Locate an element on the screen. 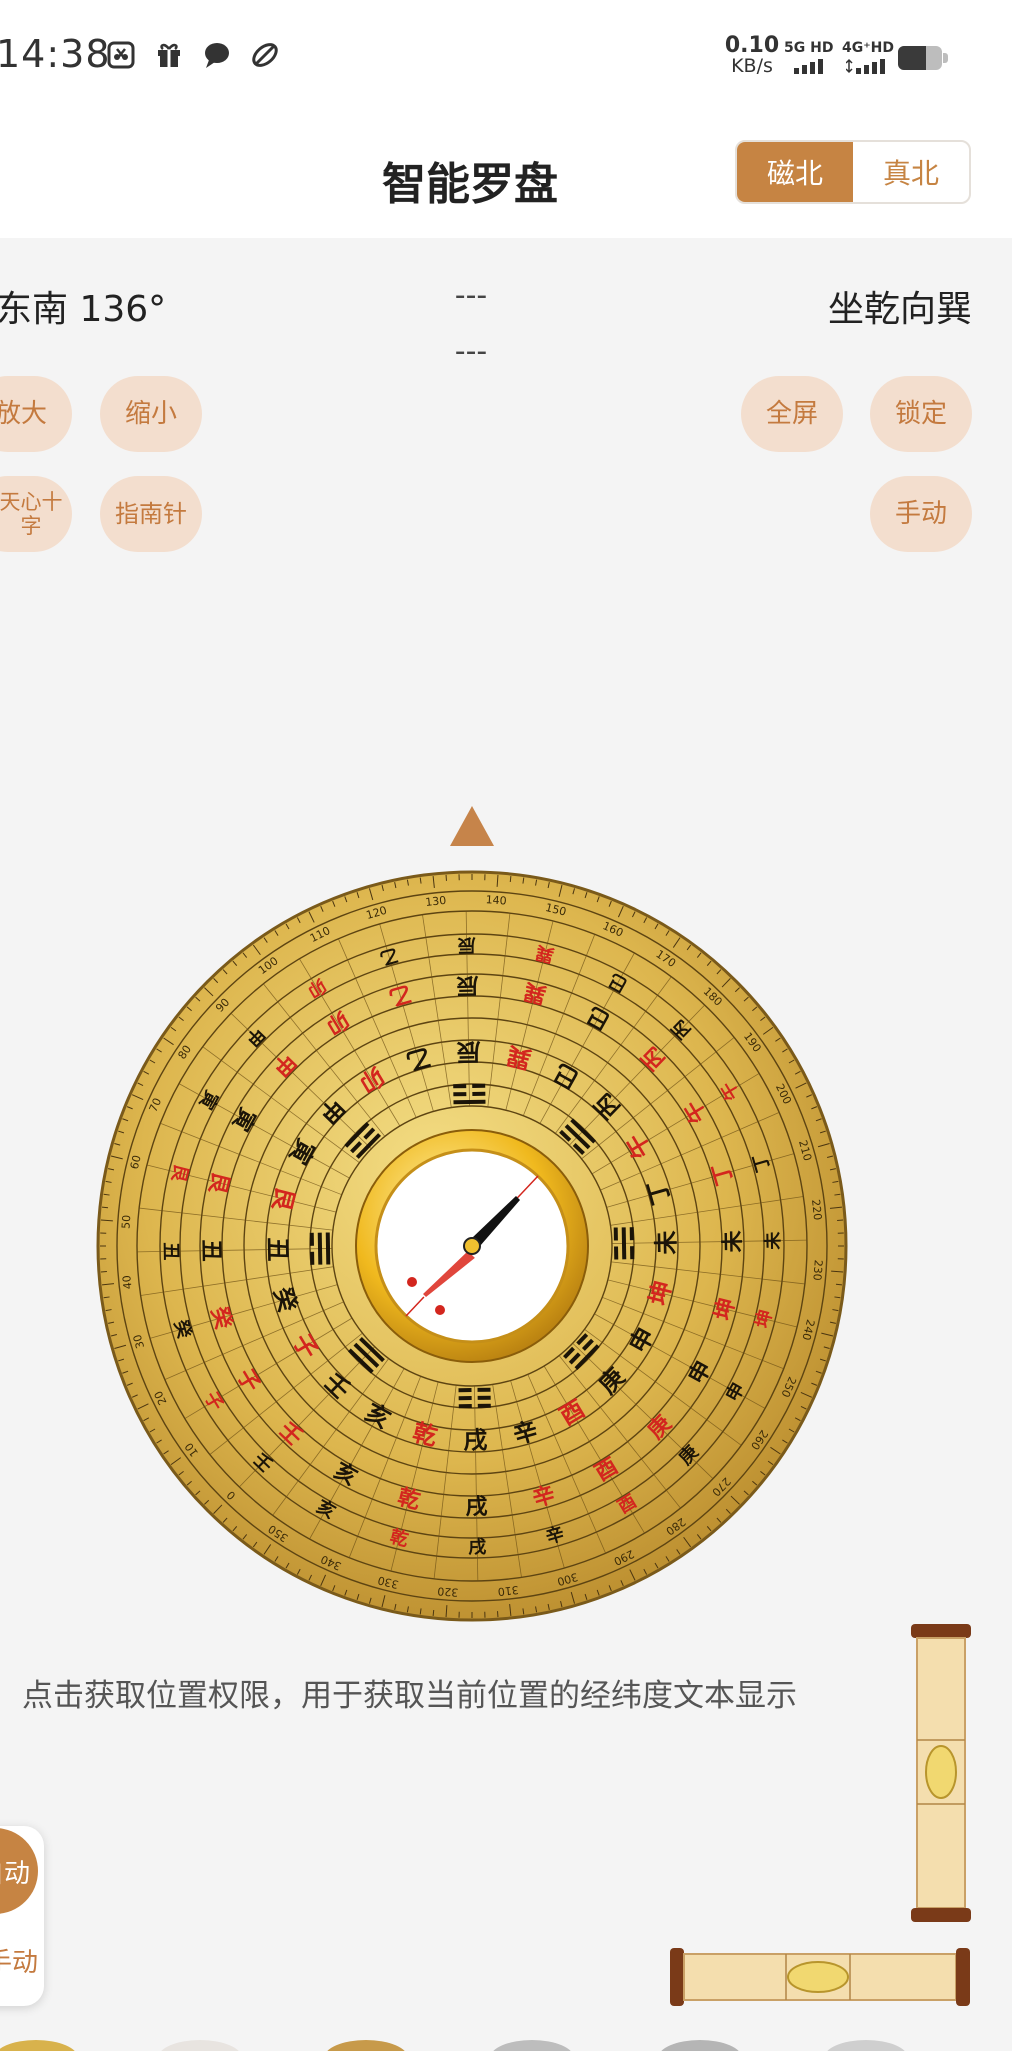  true-north-button: 真北 is located at coordinates (911, 172).